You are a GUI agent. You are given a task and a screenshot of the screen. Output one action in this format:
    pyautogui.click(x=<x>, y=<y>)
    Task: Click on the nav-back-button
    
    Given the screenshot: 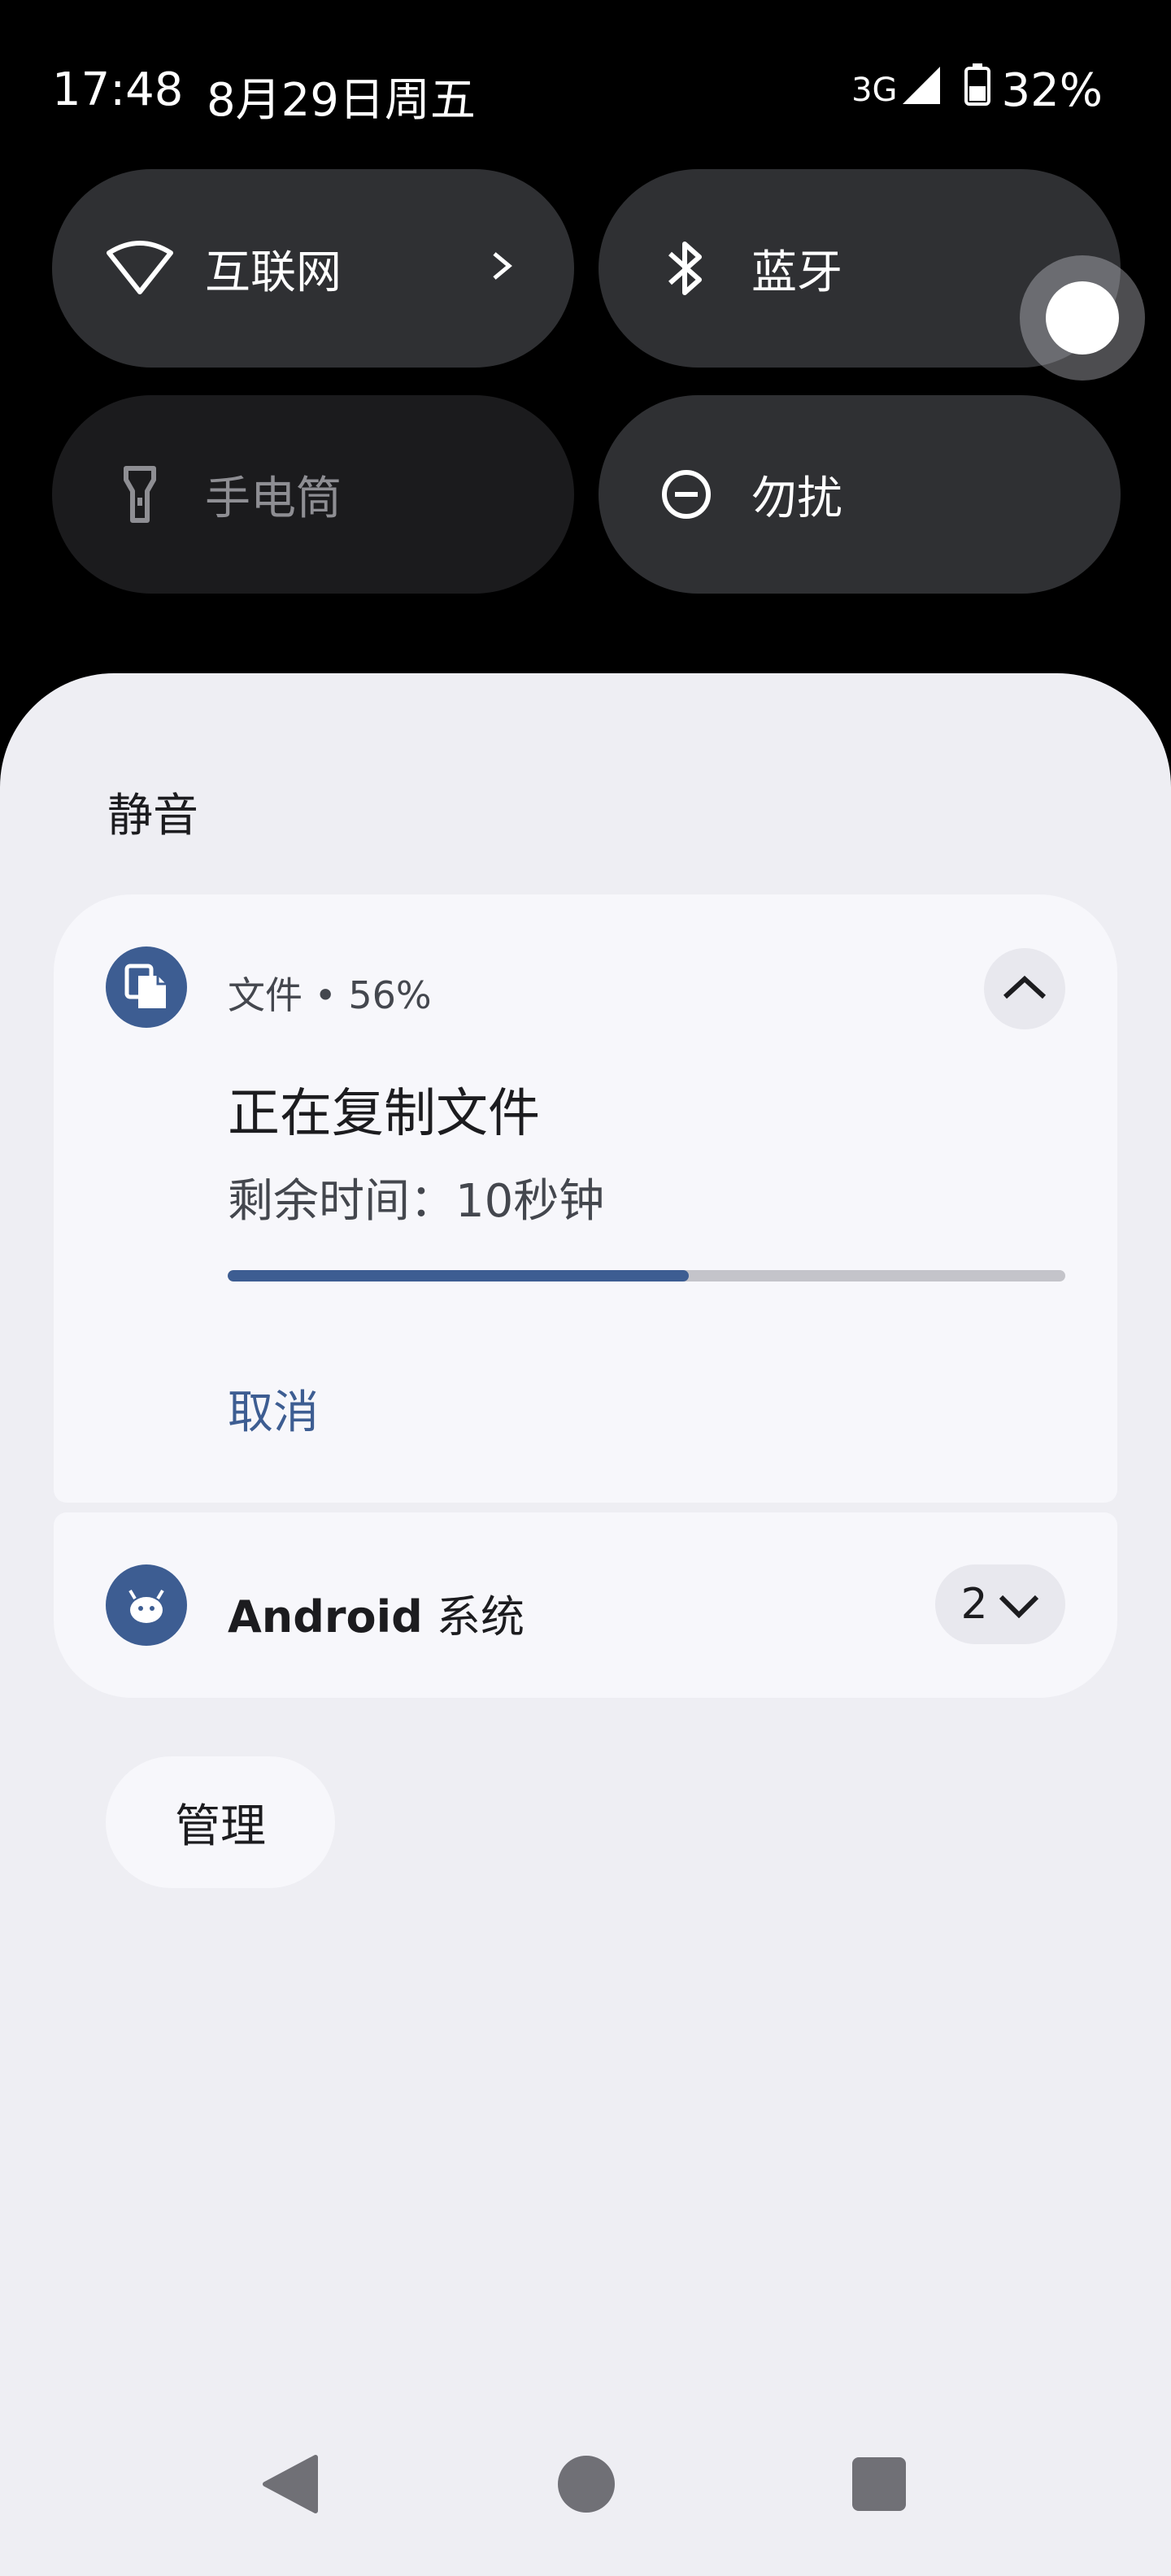 What is the action you would take?
    pyautogui.click(x=290, y=2485)
    